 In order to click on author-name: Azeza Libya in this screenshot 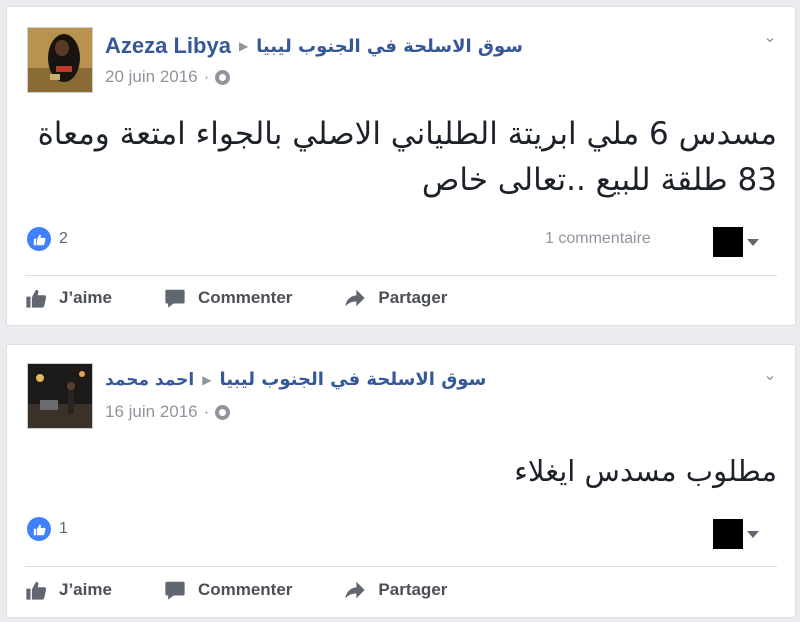, I will do `click(168, 46)`.